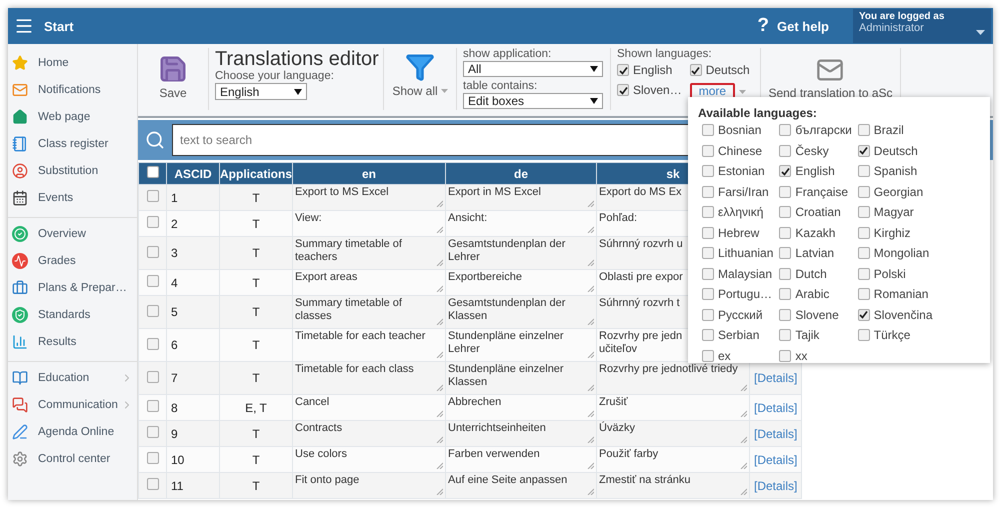  I want to click on checkbox-label: Spanish, so click(896, 171).